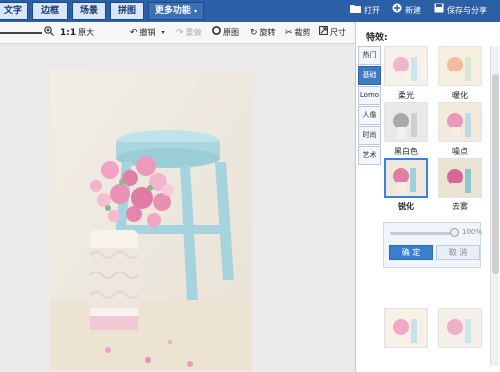  I want to click on tab-basic: 基础, so click(369, 75).